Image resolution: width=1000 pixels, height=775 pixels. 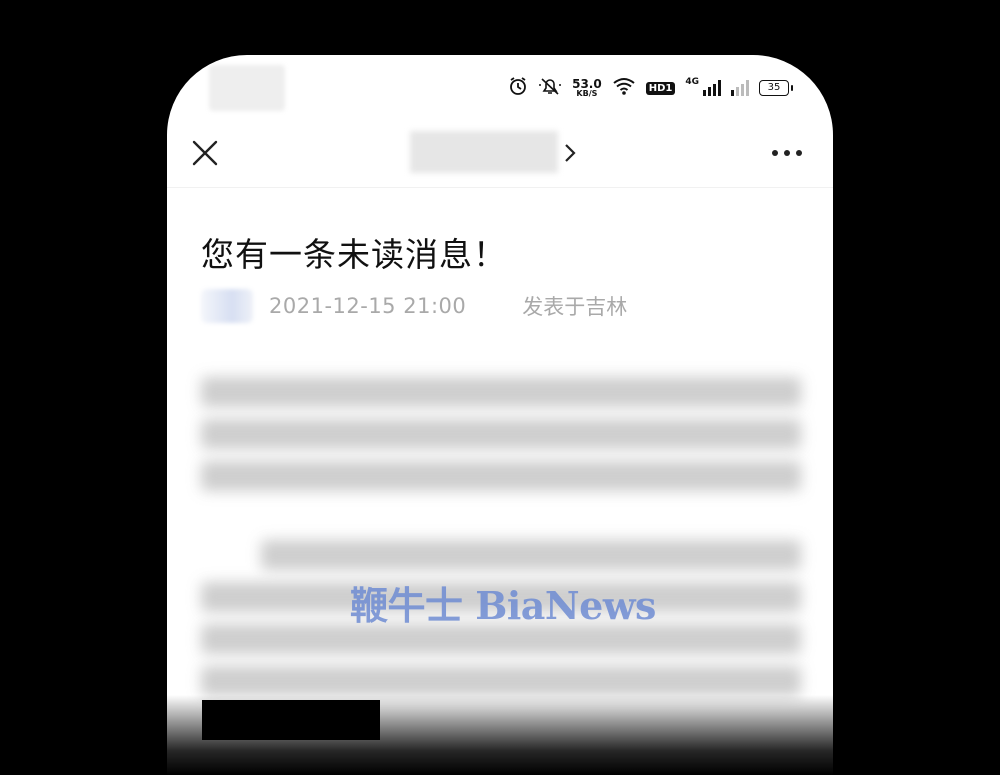 I want to click on article-meta: 2021-12-15 21:00 发表于吉林, so click(x=414, y=306).